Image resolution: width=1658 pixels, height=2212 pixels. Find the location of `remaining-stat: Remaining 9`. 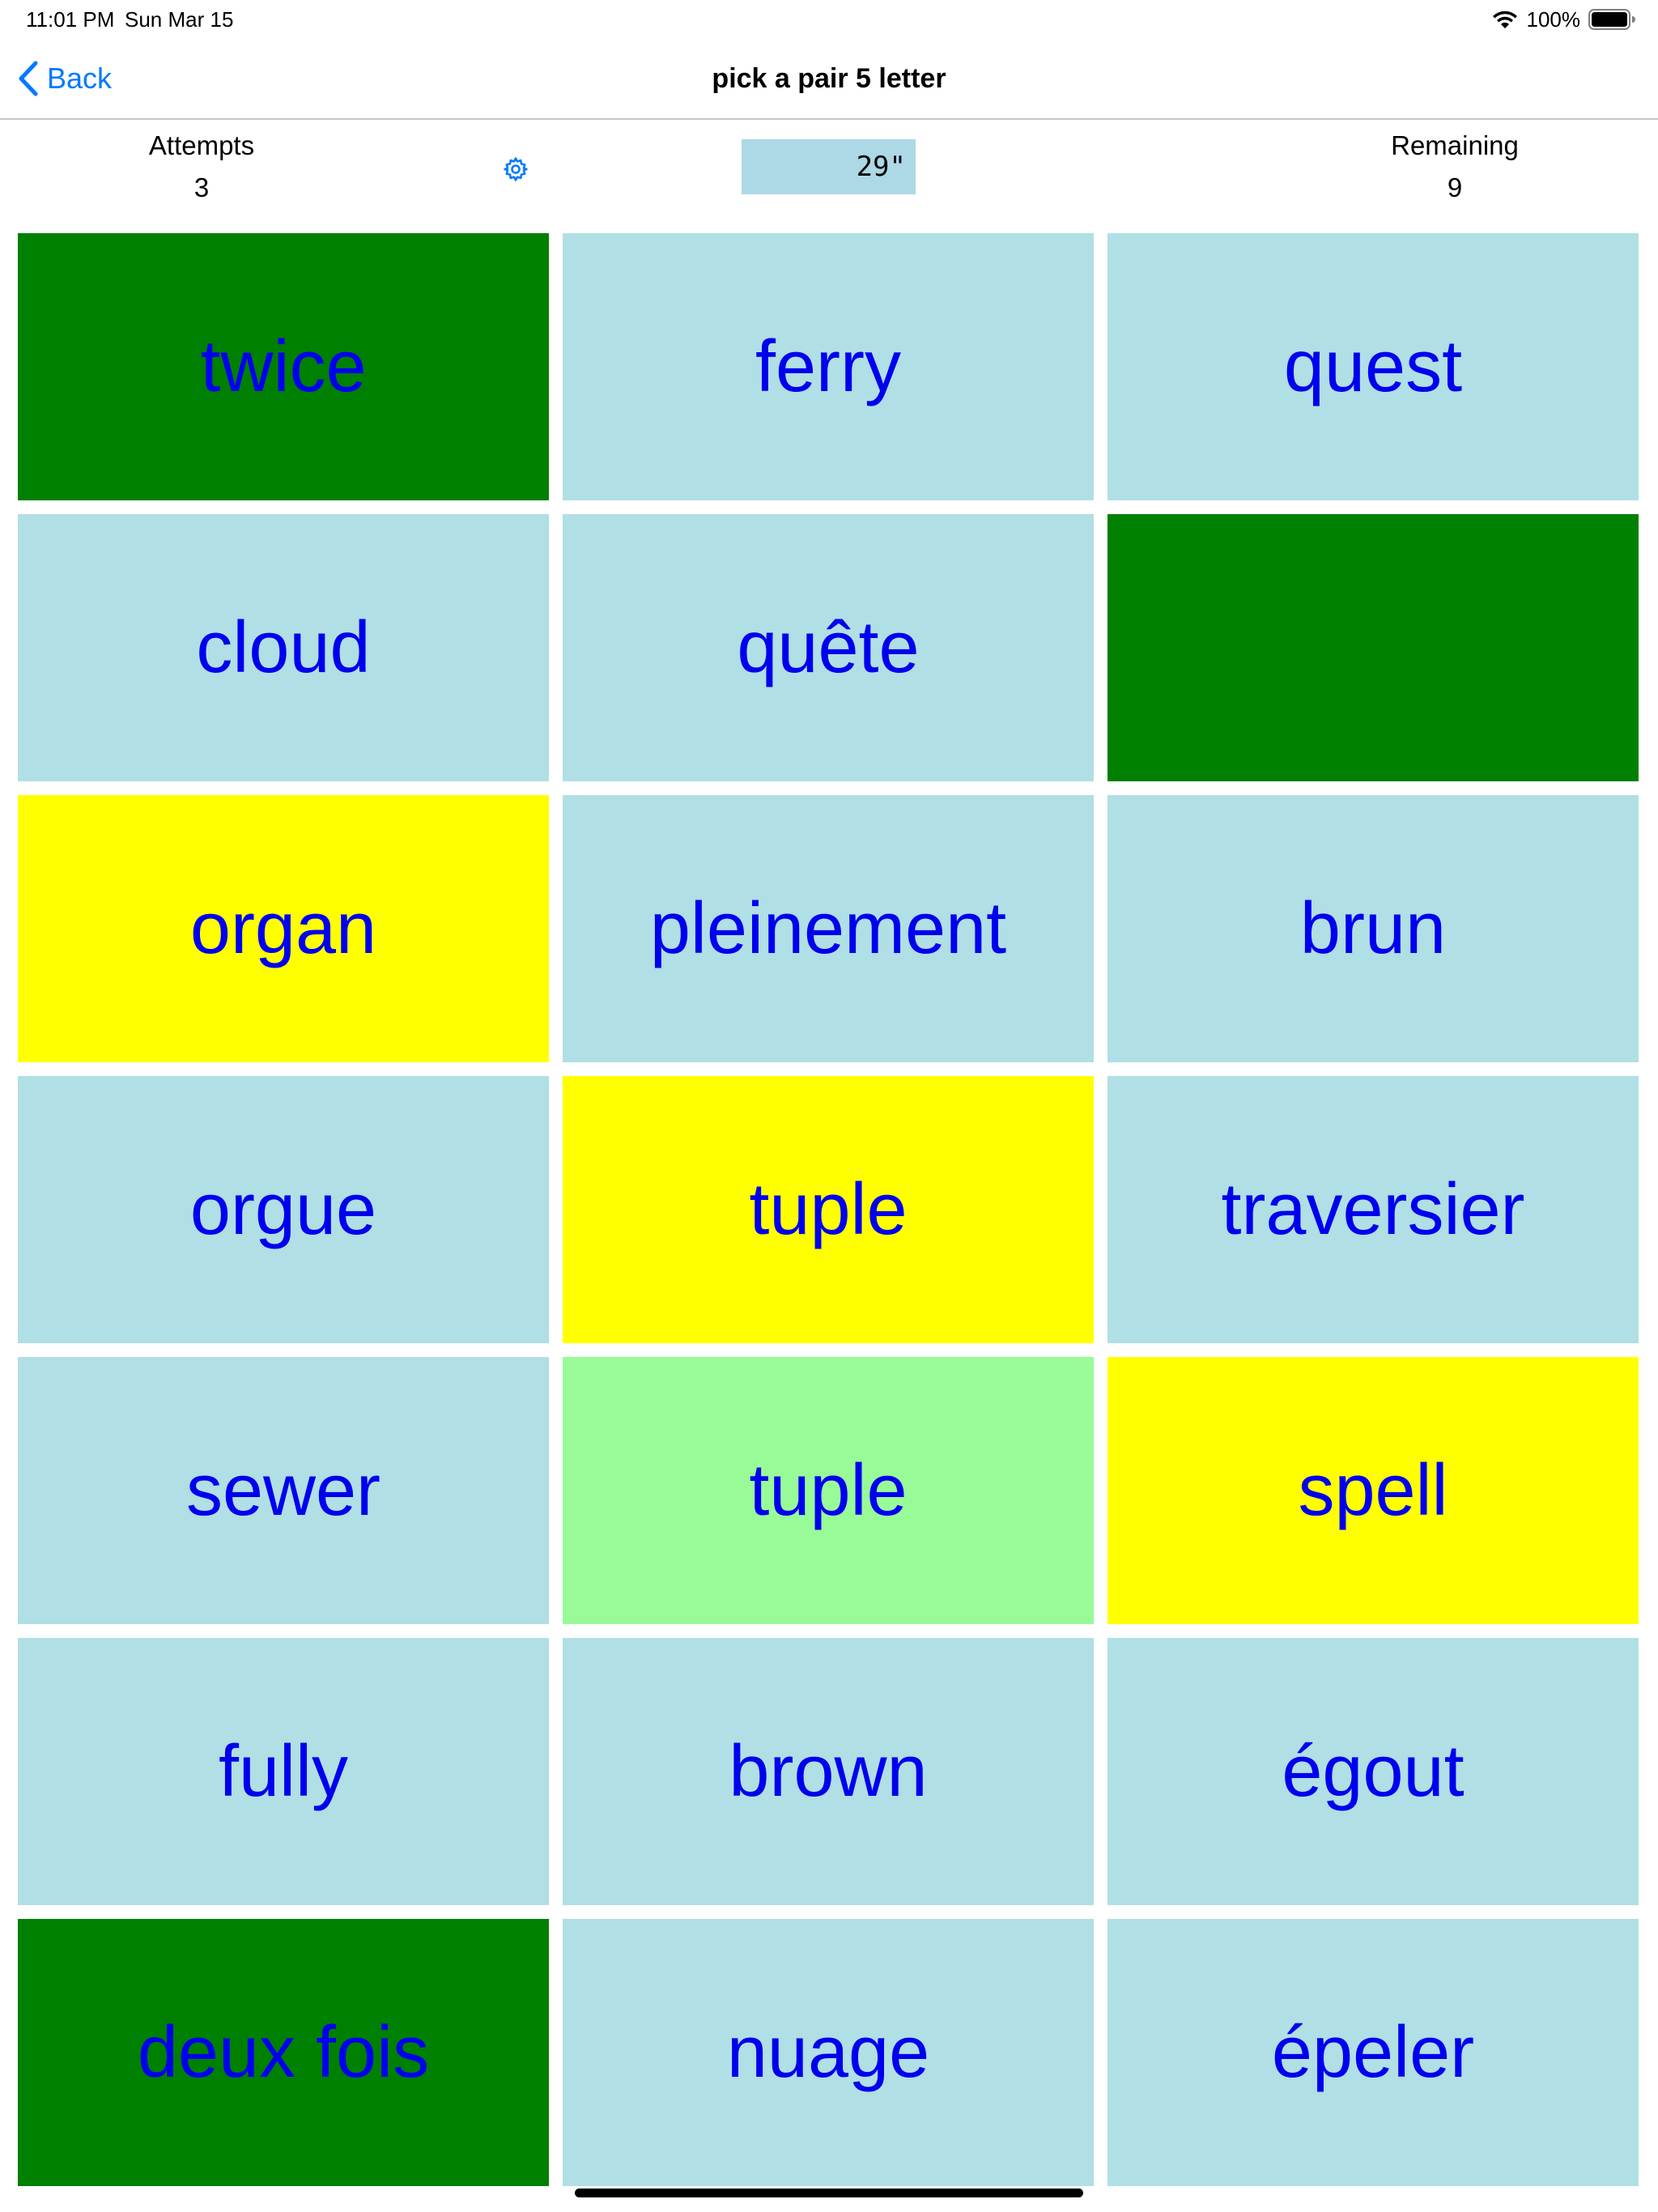

remaining-stat: Remaining 9 is located at coordinates (1454, 167).